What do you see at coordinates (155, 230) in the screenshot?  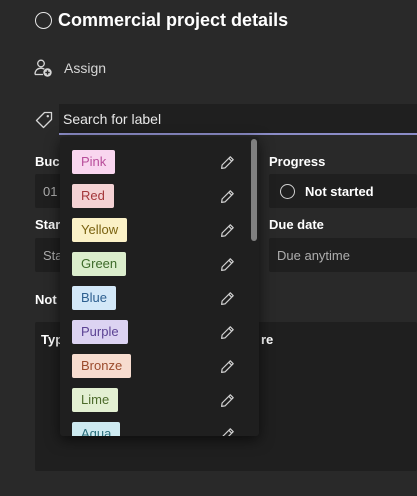 I see `label-option-yellow: Yellow` at bounding box center [155, 230].